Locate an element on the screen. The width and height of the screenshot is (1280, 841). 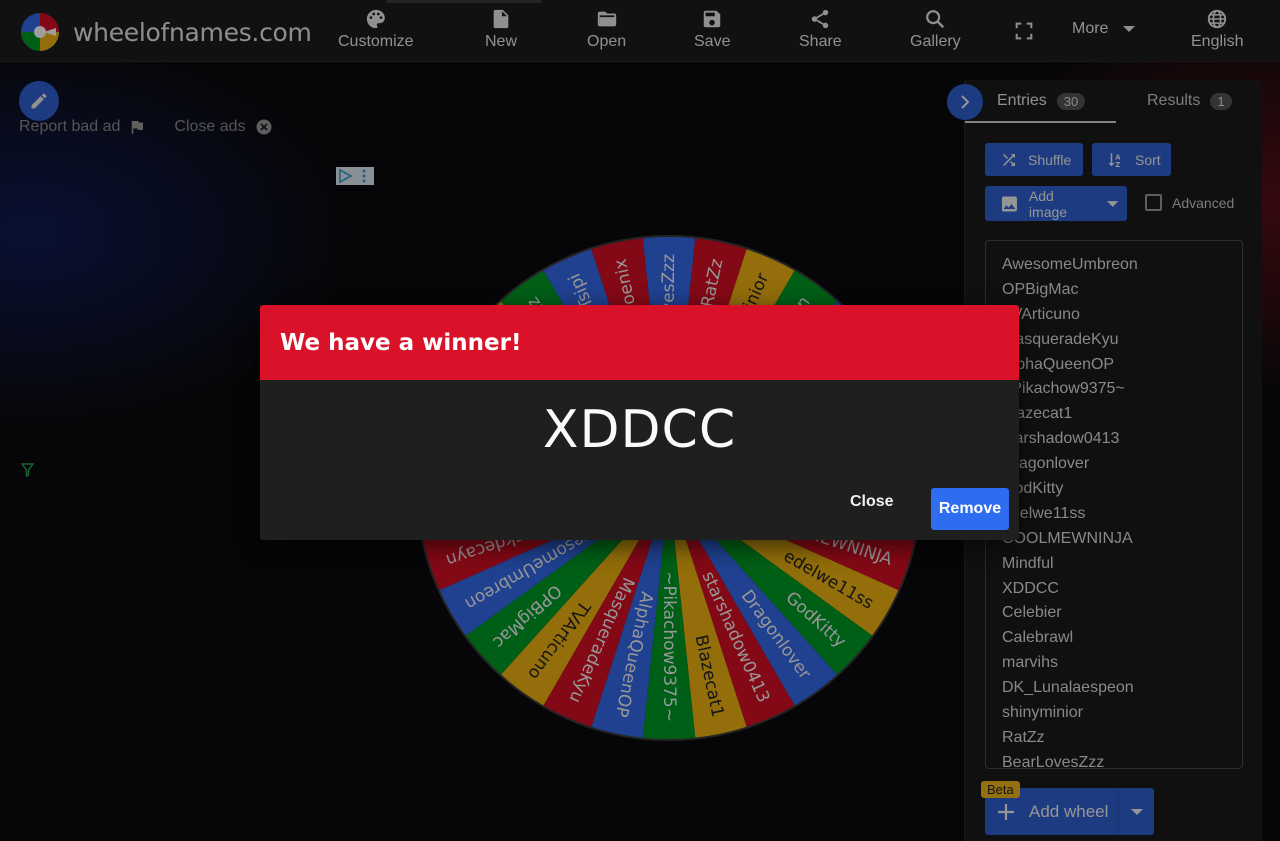
dialog-header: We have a winner! is located at coordinates (639, 342).